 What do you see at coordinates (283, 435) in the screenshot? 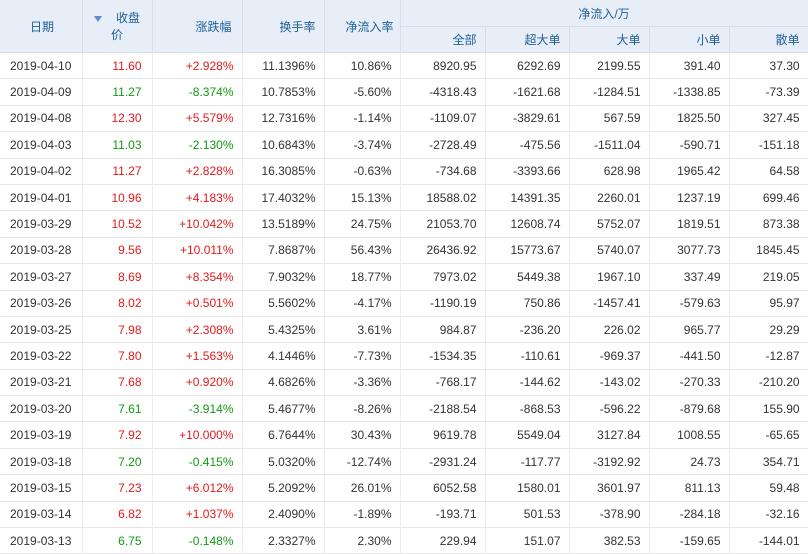
I see `cell-turnover: 6.7644%` at bounding box center [283, 435].